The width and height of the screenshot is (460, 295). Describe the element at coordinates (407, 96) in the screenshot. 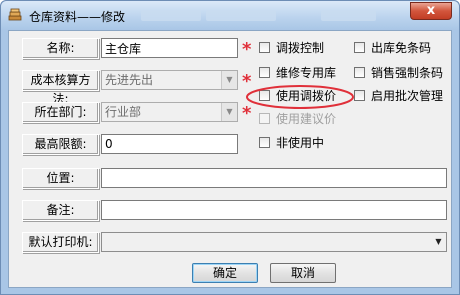

I see `checkbox-label: 启用批次管理` at that location.